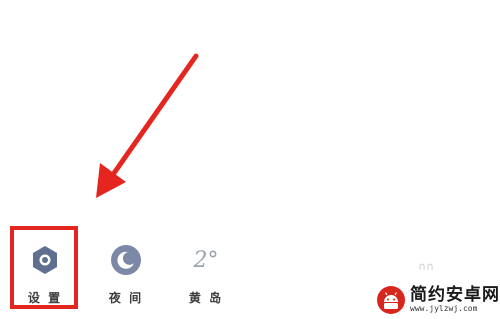 The width and height of the screenshot is (500, 319). What do you see at coordinates (444, 308) in the screenshot?
I see `watermark-url: www.jylzwj.com` at bounding box center [444, 308].